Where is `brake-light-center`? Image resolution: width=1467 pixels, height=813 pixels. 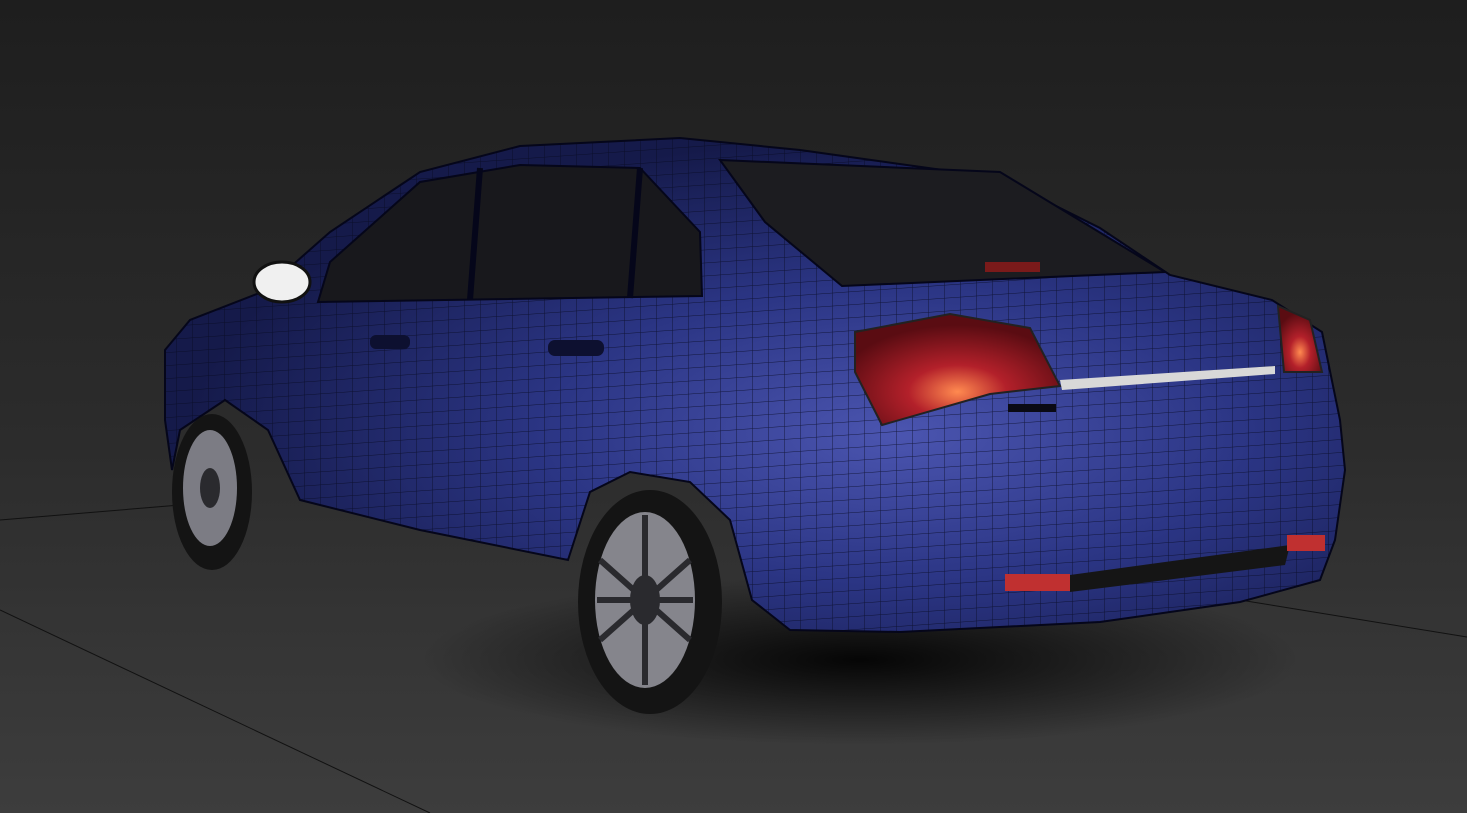
brake-light-center is located at coordinates (1012, 267).